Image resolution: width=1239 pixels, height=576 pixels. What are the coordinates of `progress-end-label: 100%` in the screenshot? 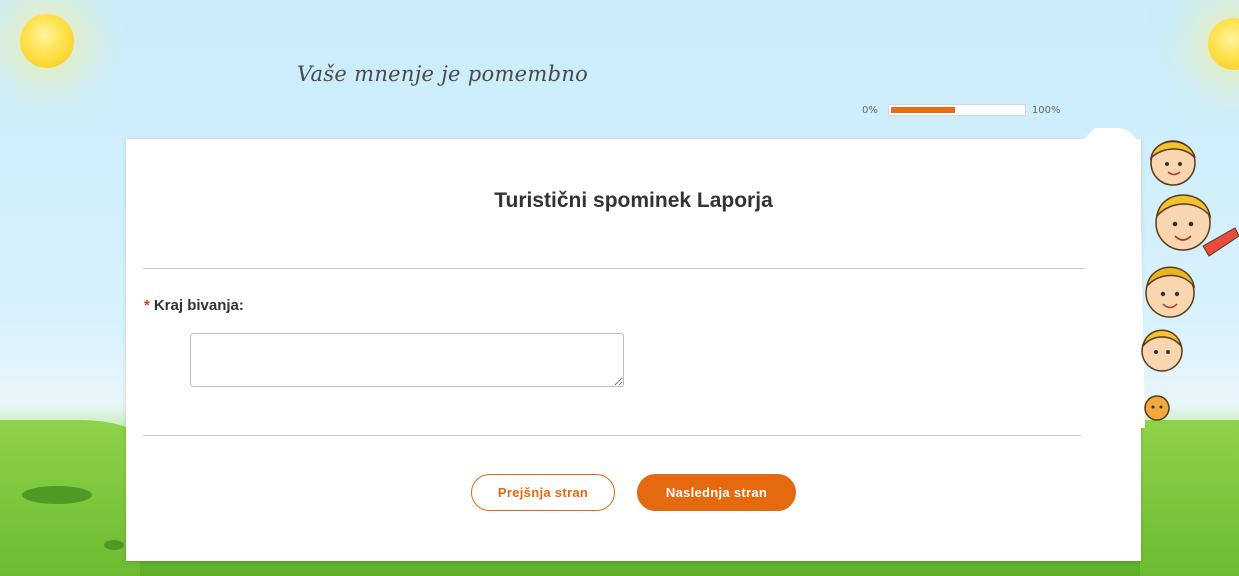 It's located at (1046, 110).